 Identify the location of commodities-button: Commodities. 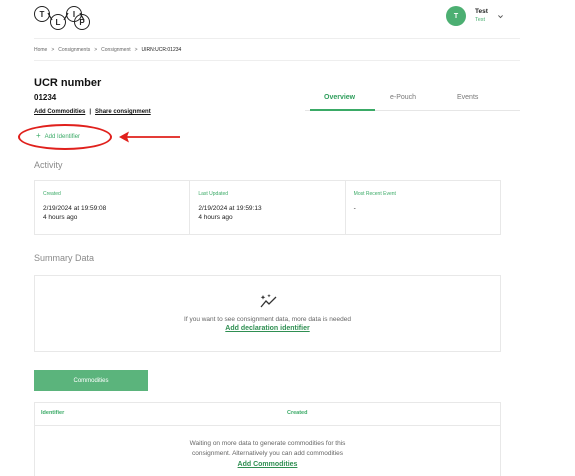
(91, 380).